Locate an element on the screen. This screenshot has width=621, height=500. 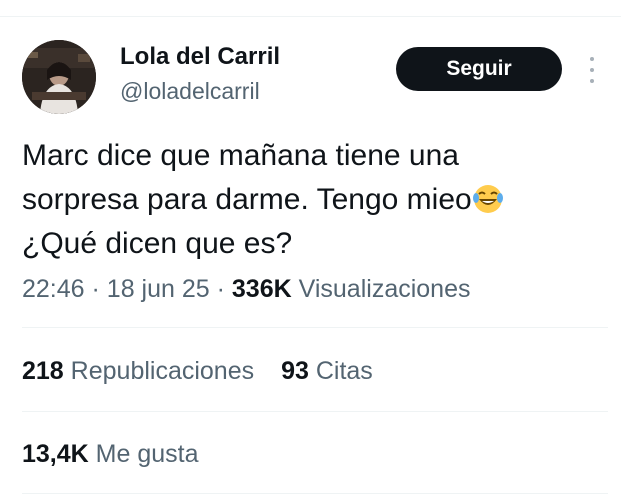
tweet-time: 22:46 is located at coordinates (53, 289).